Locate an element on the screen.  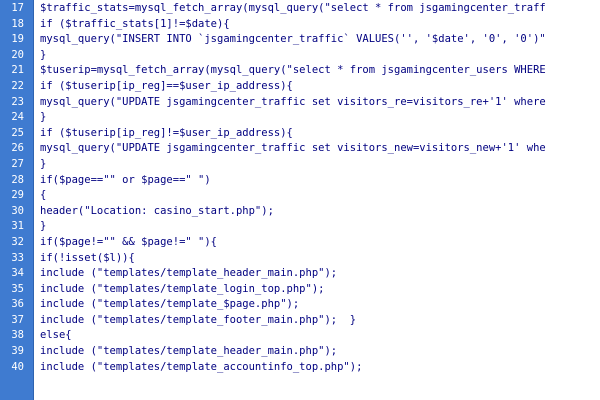
line-number: 34 is located at coordinates (17, 273).